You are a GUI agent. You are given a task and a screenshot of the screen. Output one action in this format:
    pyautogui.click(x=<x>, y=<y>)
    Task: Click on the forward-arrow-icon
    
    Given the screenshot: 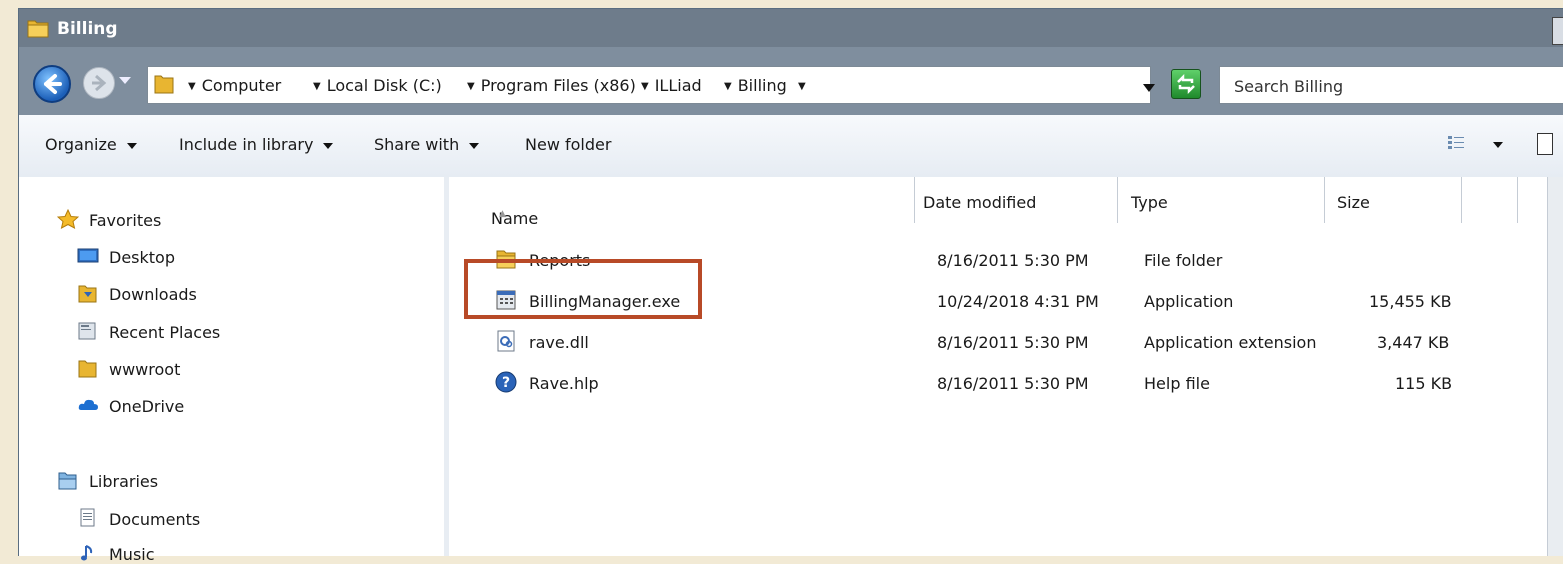 What is the action you would take?
    pyautogui.click(x=99, y=83)
    